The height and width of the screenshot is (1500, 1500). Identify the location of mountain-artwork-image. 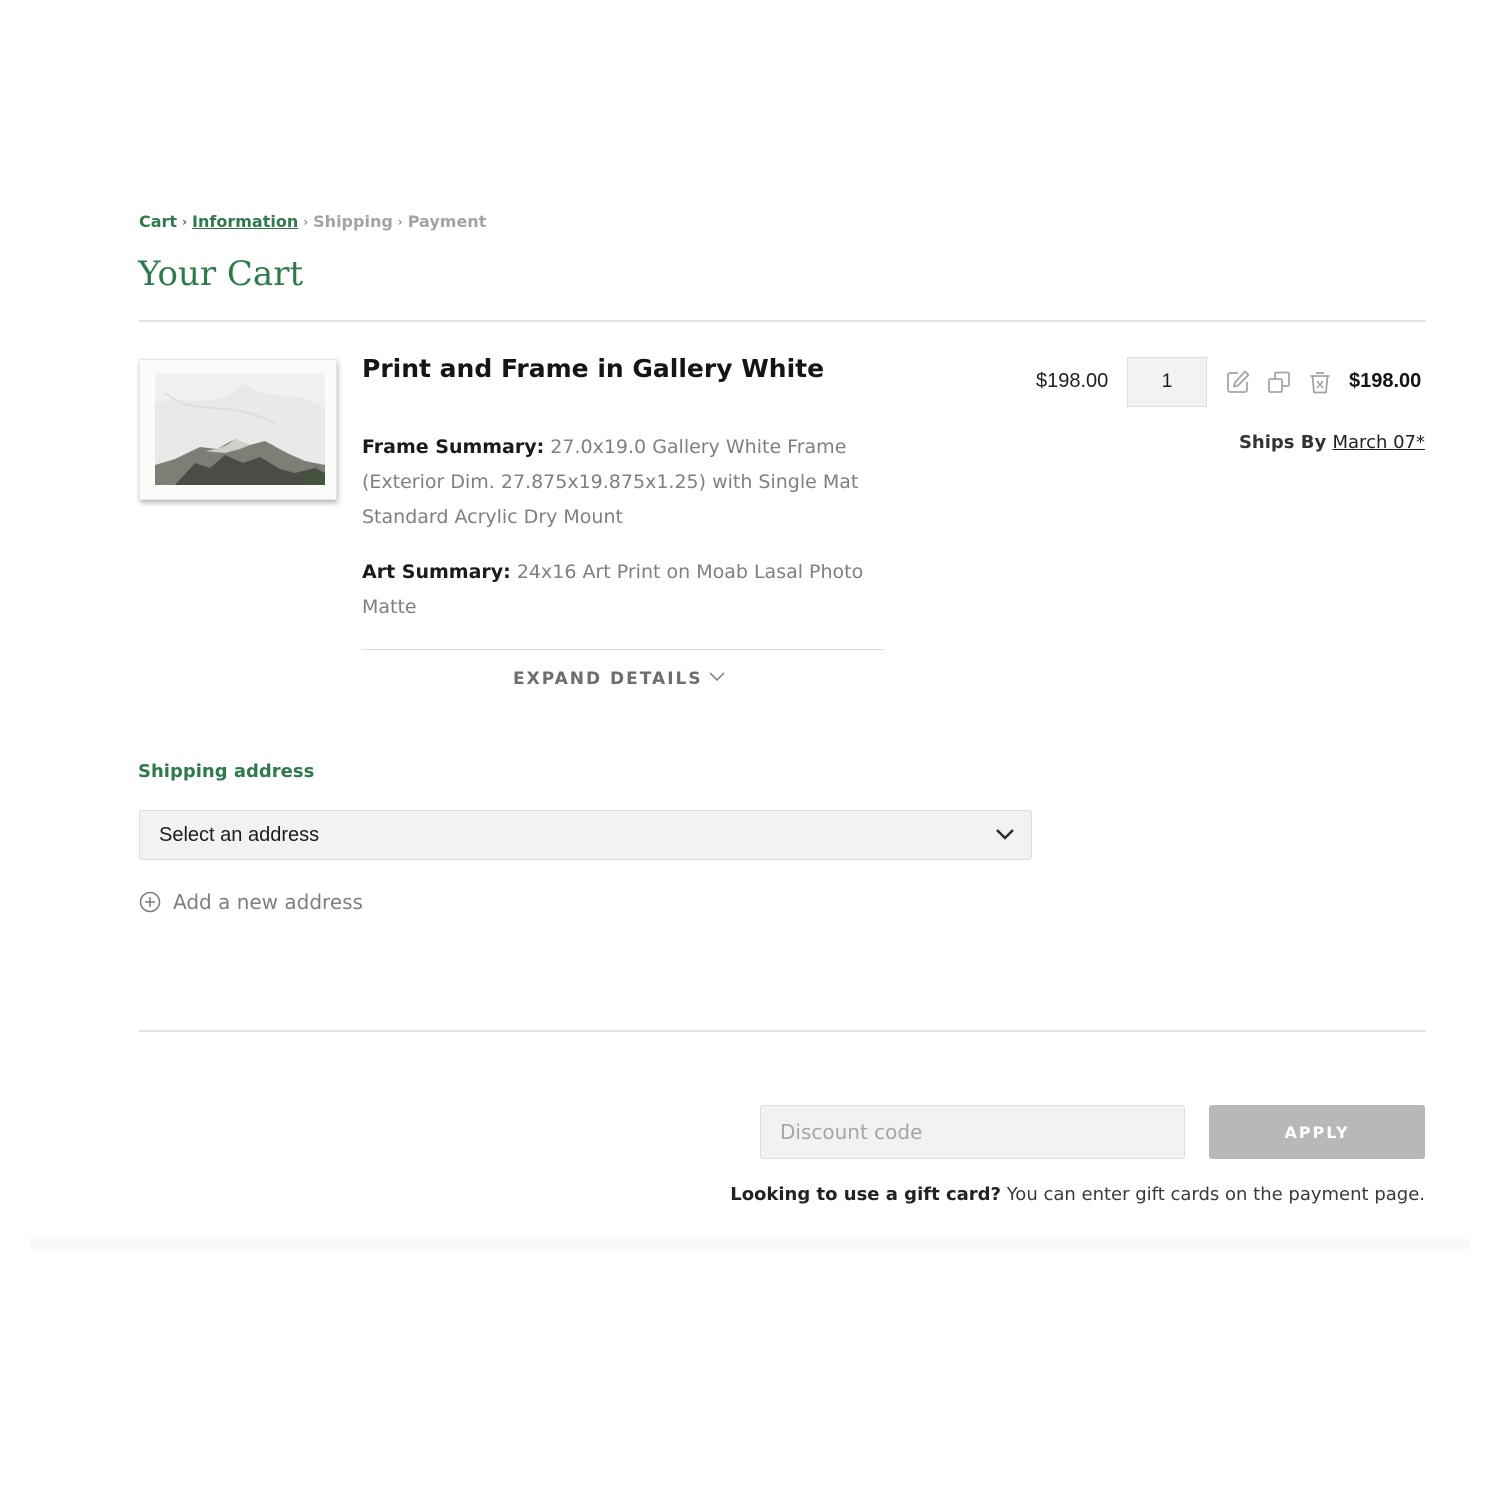
(240, 429).